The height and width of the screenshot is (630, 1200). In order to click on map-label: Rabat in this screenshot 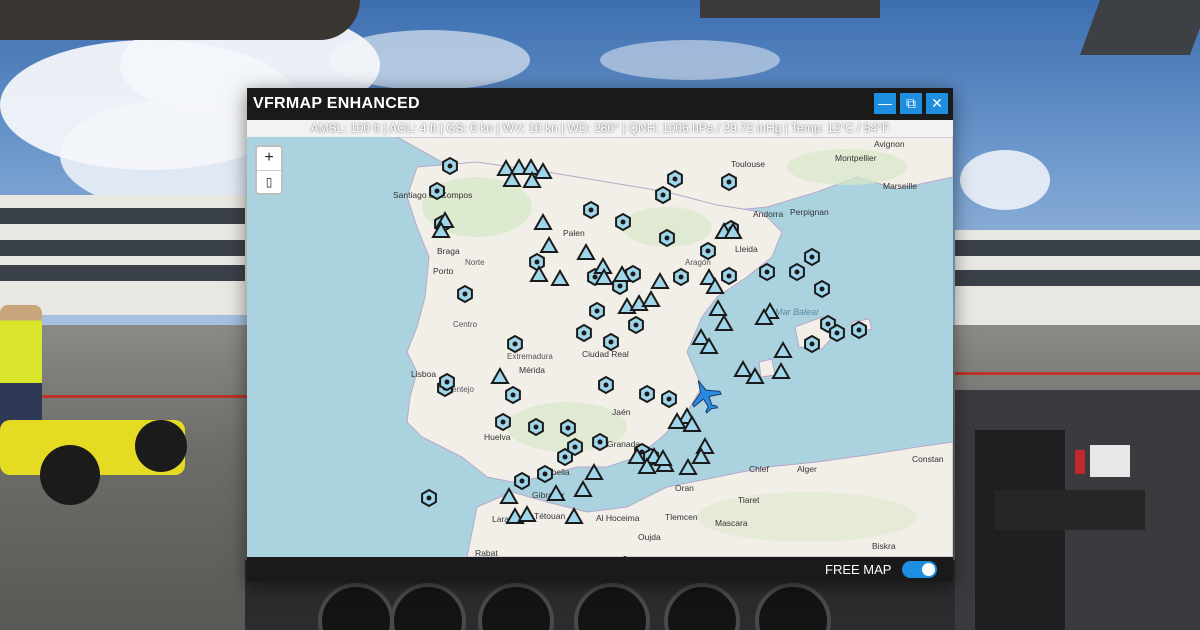, I will do `click(486, 552)`.